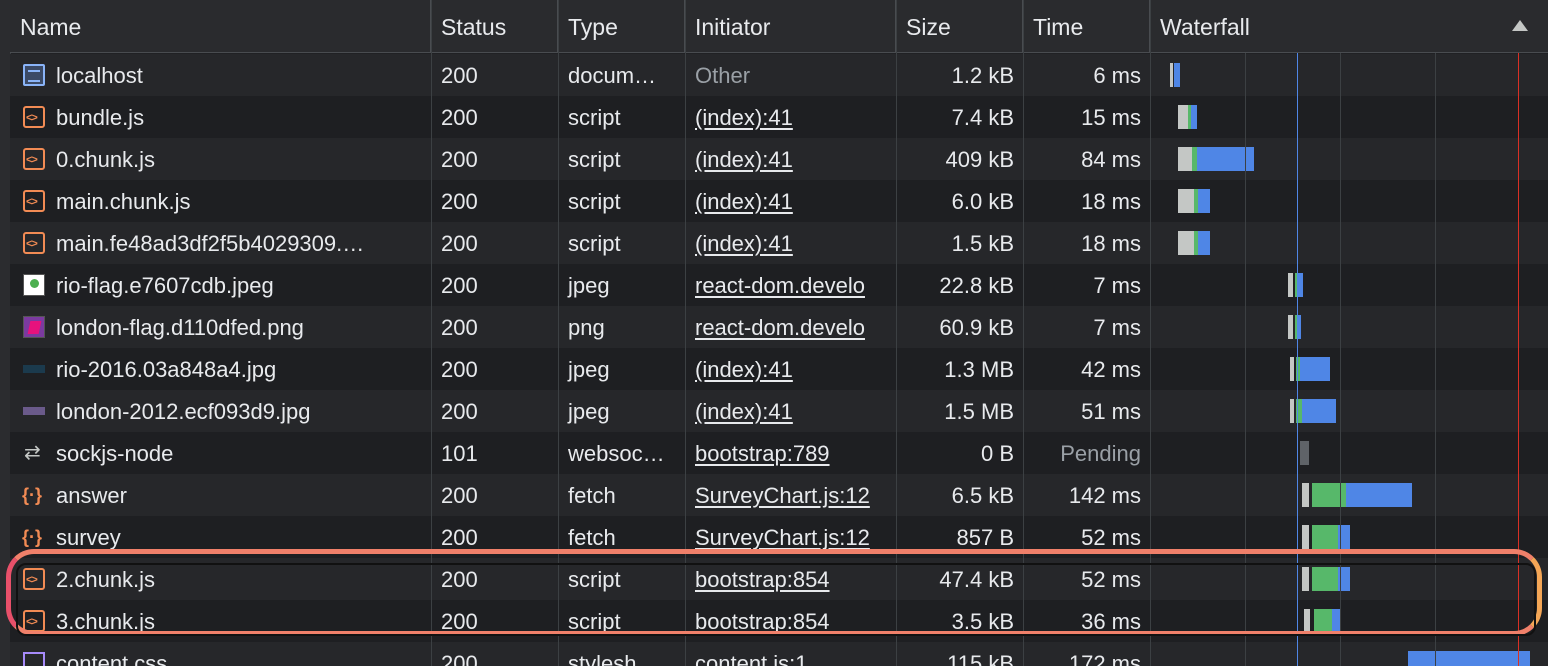  Describe the element at coordinates (112, 658) in the screenshot. I see `request-name: content.css` at that location.